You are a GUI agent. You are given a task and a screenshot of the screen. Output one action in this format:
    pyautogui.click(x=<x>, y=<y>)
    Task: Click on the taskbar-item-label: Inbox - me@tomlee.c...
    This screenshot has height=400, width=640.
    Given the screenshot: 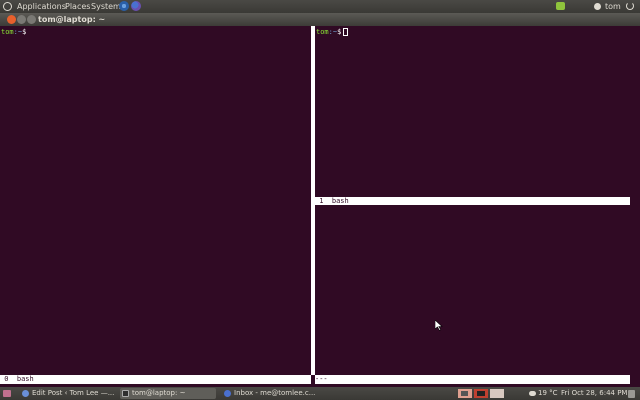 What is the action you would take?
    pyautogui.click(x=275, y=393)
    